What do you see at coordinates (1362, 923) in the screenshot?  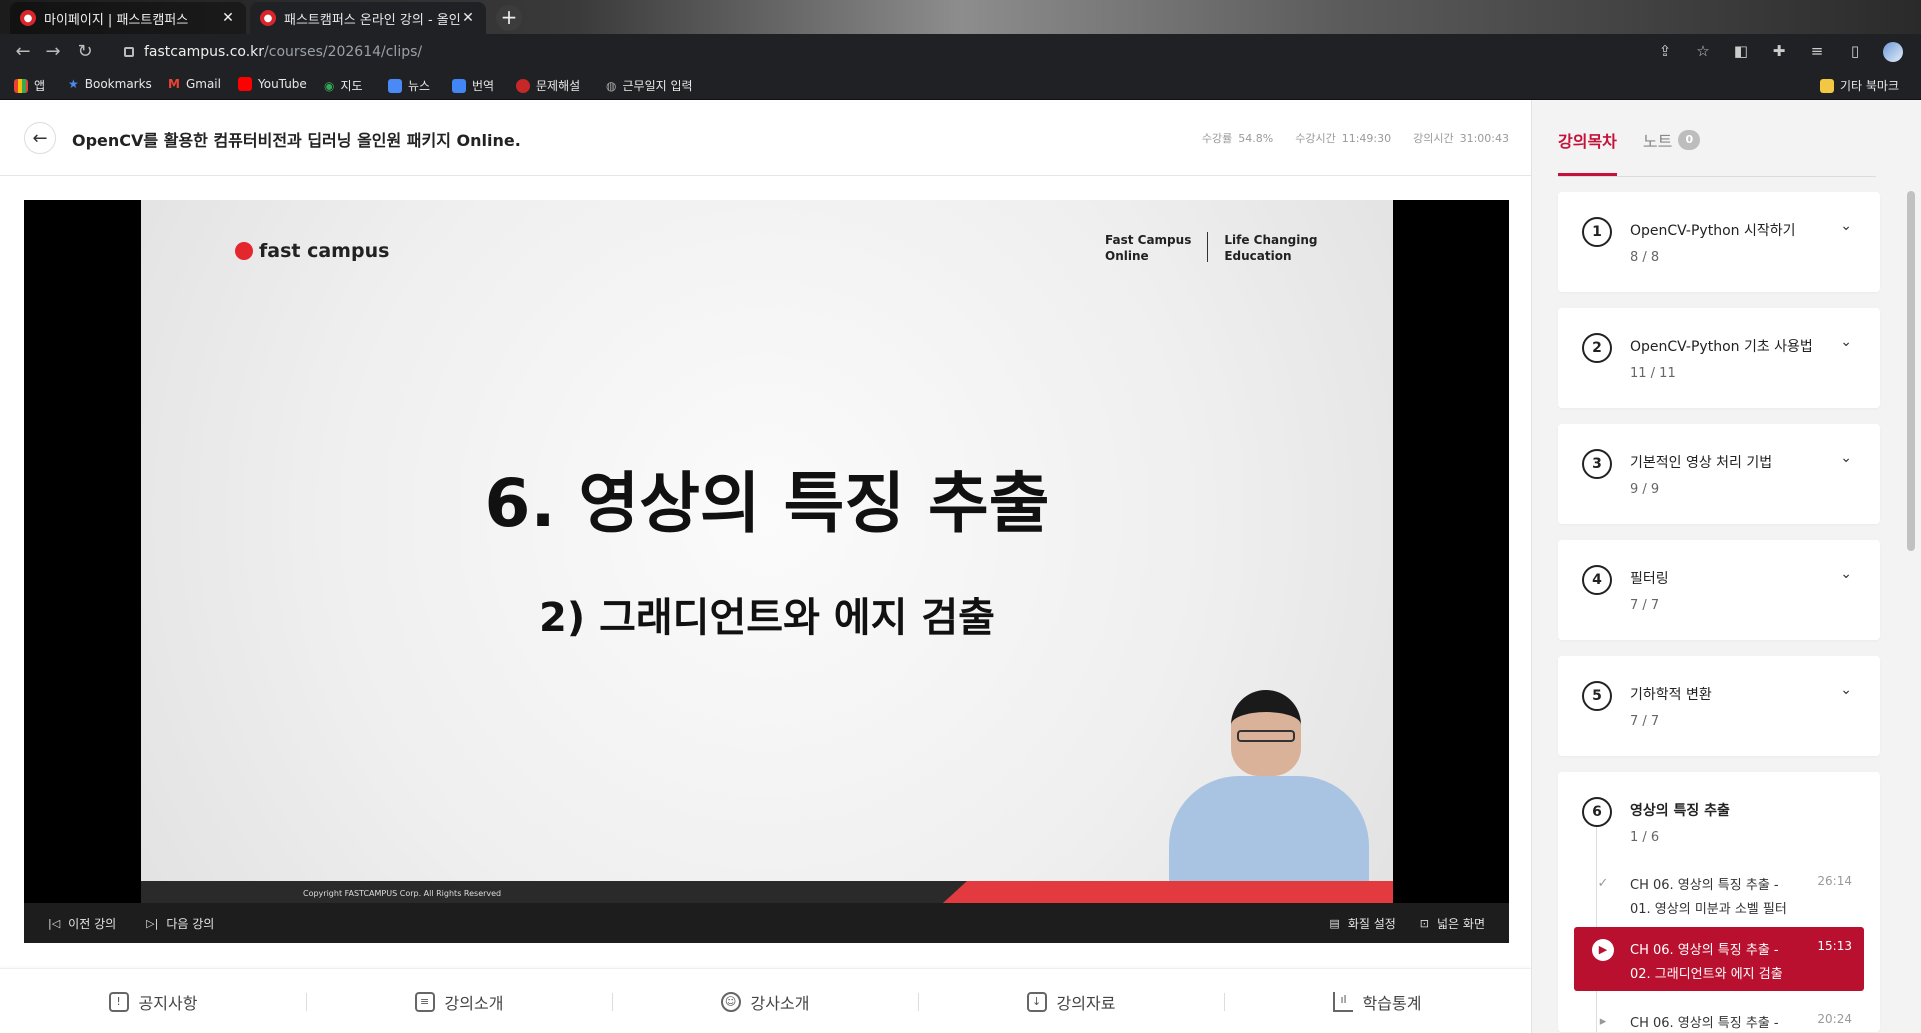 I see `quality-settings-button: ▤ 화질 설정` at bounding box center [1362, 923].